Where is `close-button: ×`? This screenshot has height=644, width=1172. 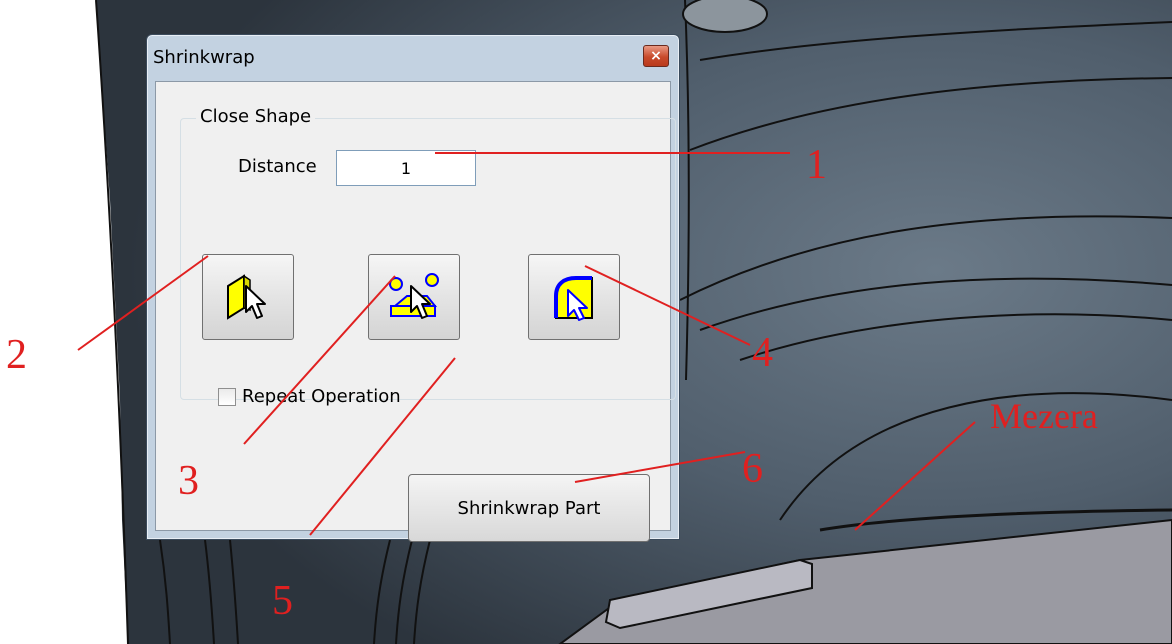
close-button: × is located at coordinates (656, 56).